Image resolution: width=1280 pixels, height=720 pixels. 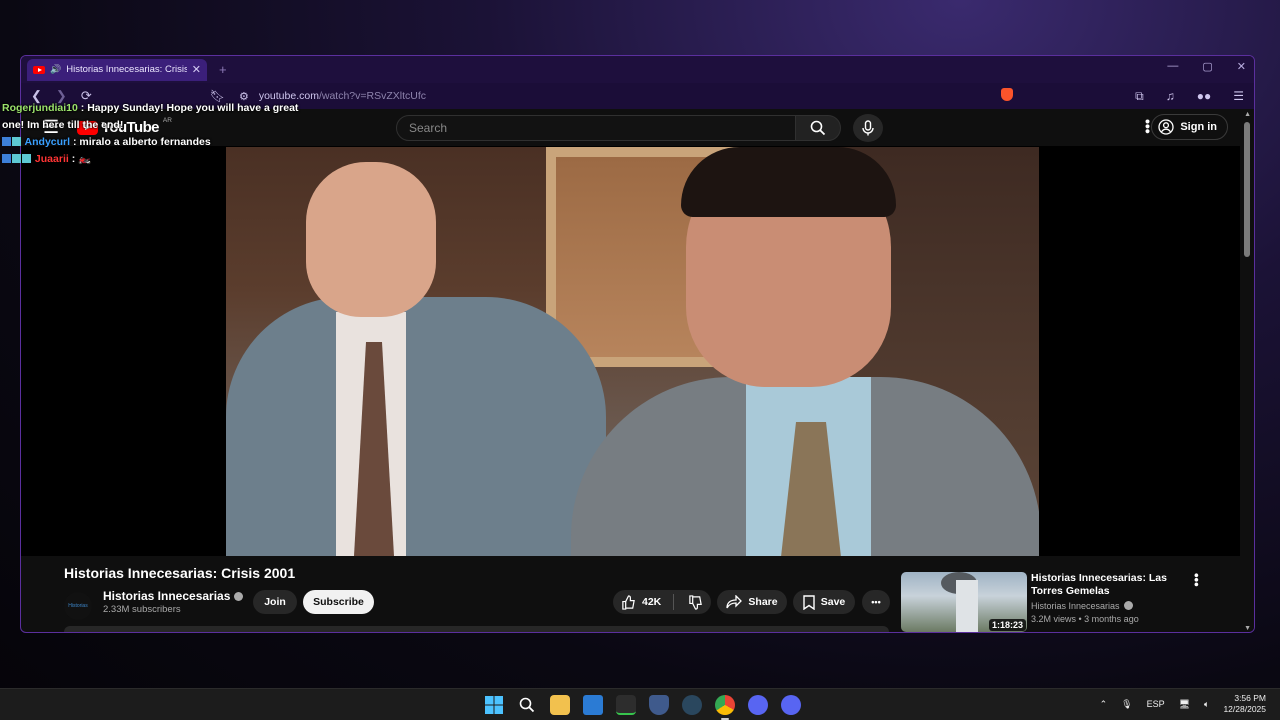 I want to click on share-button: Share, so click(x=752, y=602).